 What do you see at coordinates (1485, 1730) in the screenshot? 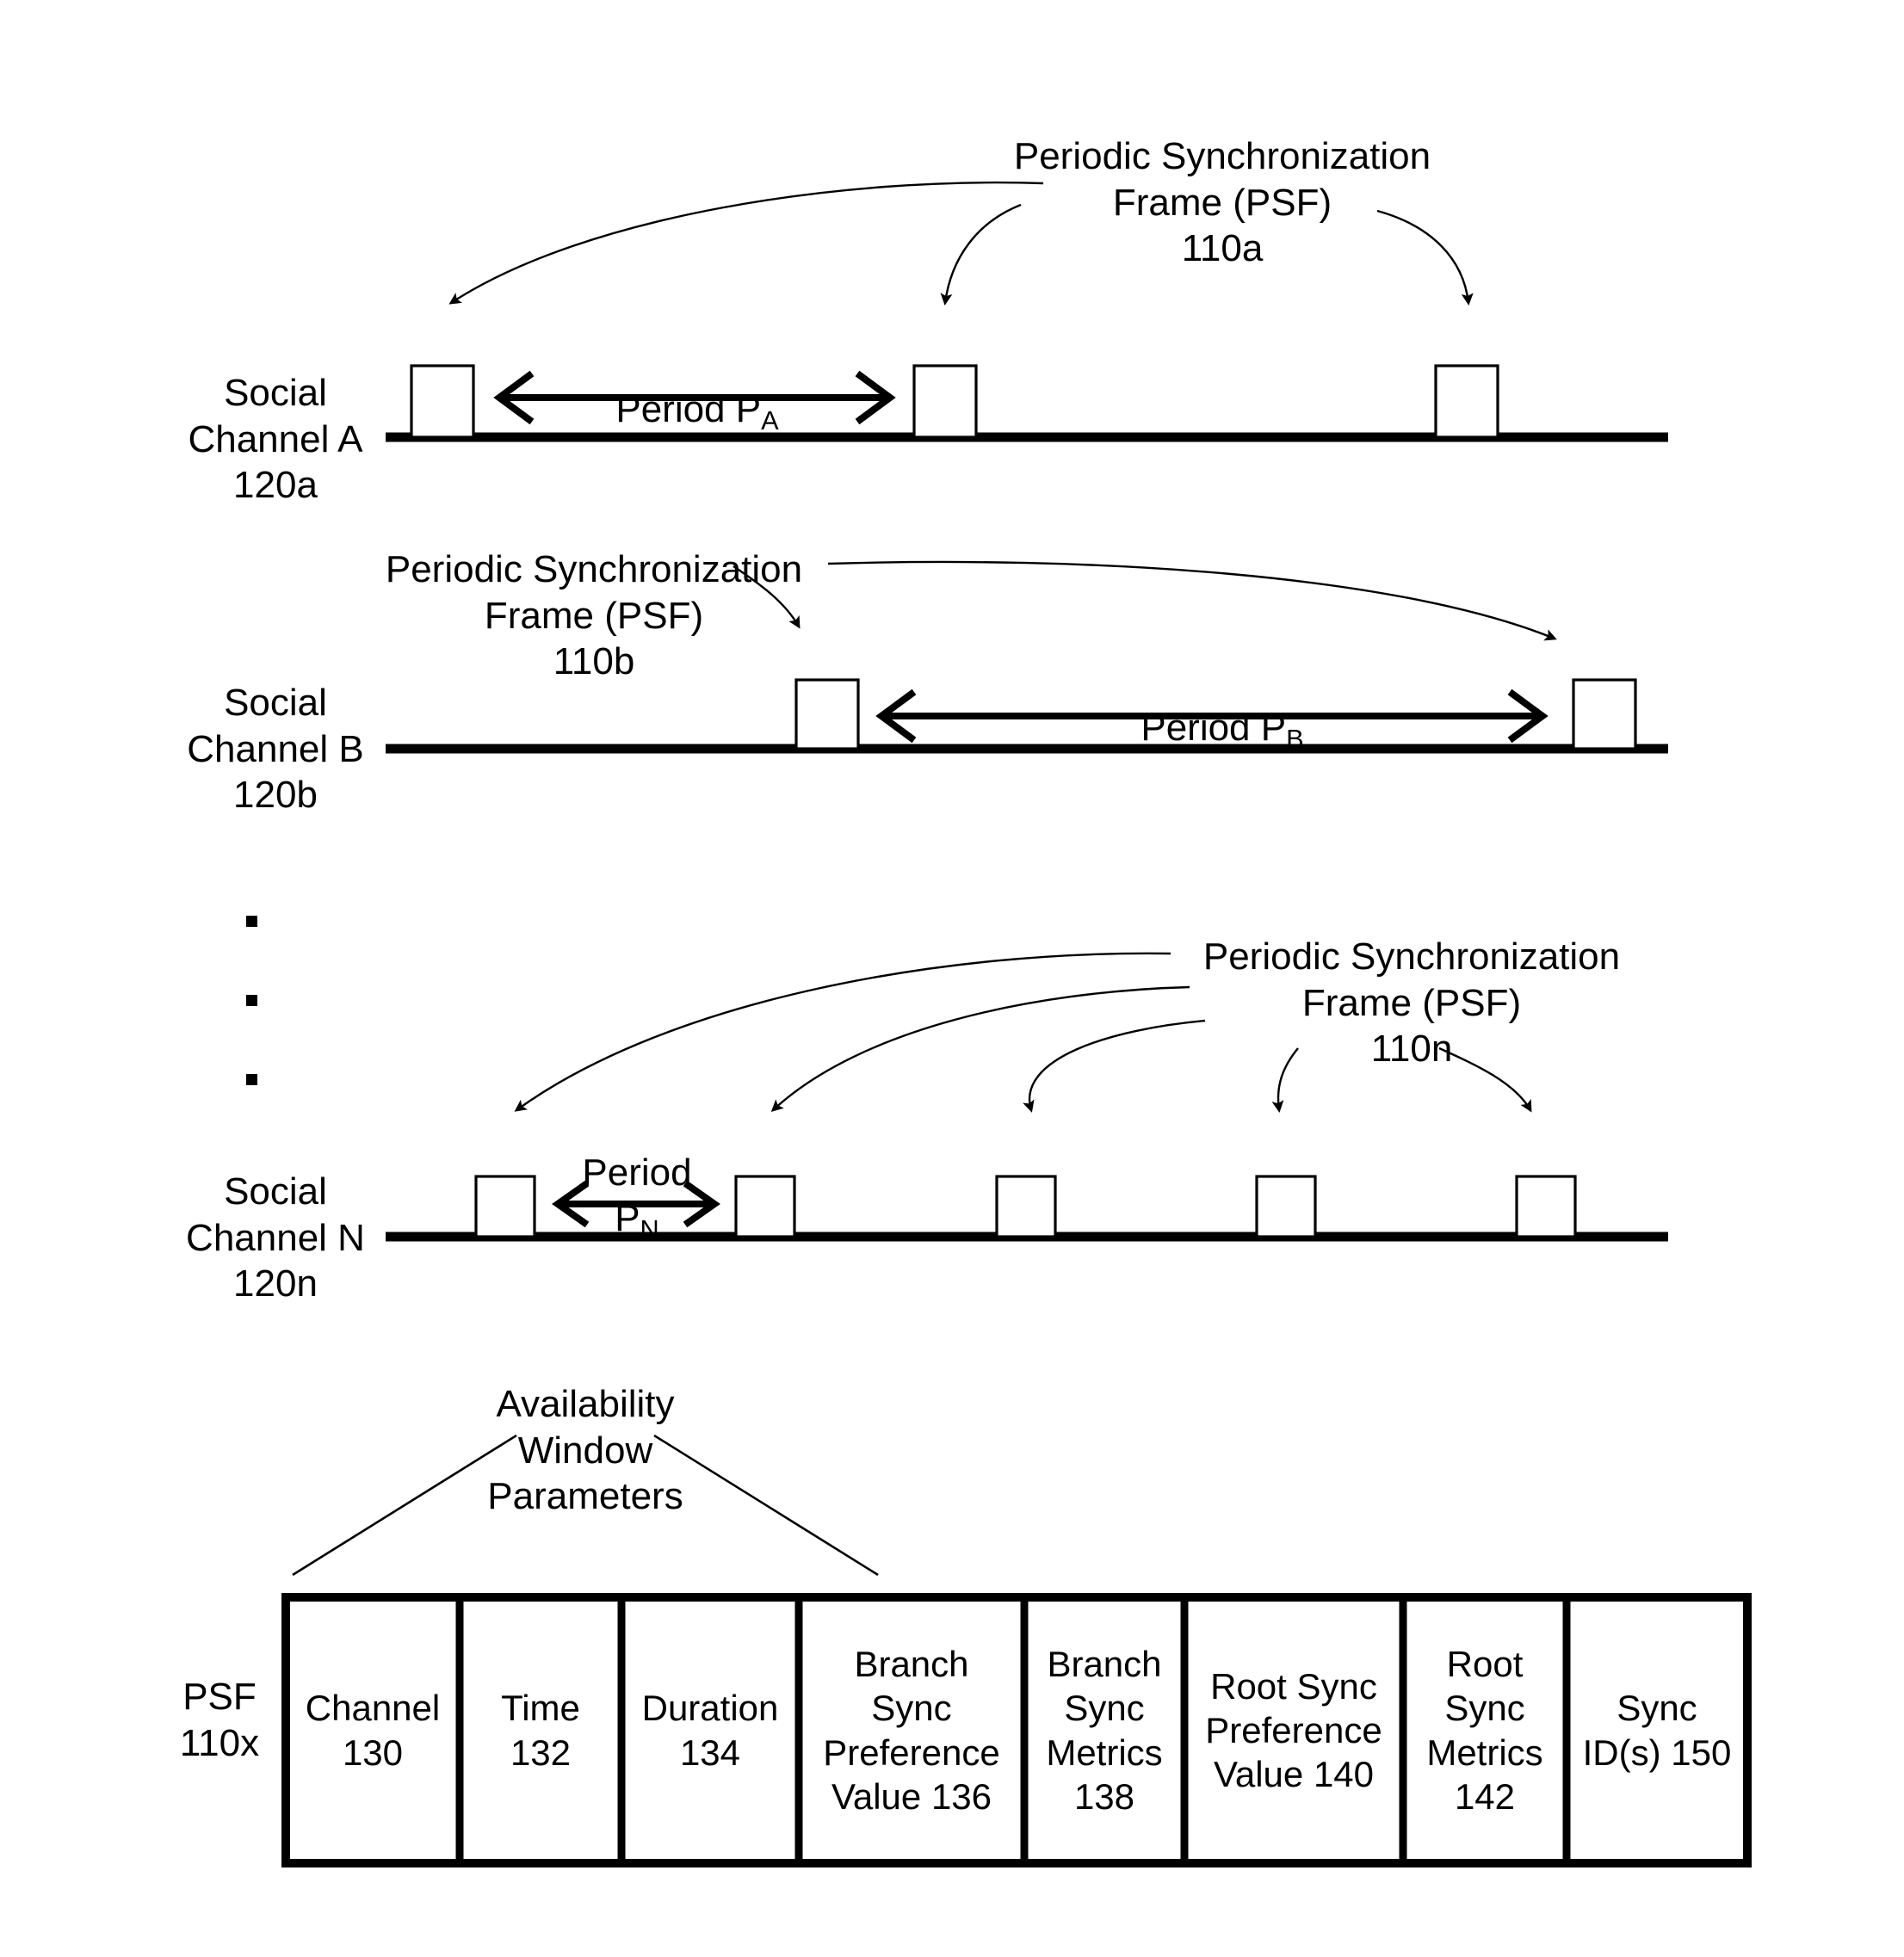
I see `psf-field-root-sync-metrics: Root Sync Metrics 142` at bounding box center [1485, 1730].